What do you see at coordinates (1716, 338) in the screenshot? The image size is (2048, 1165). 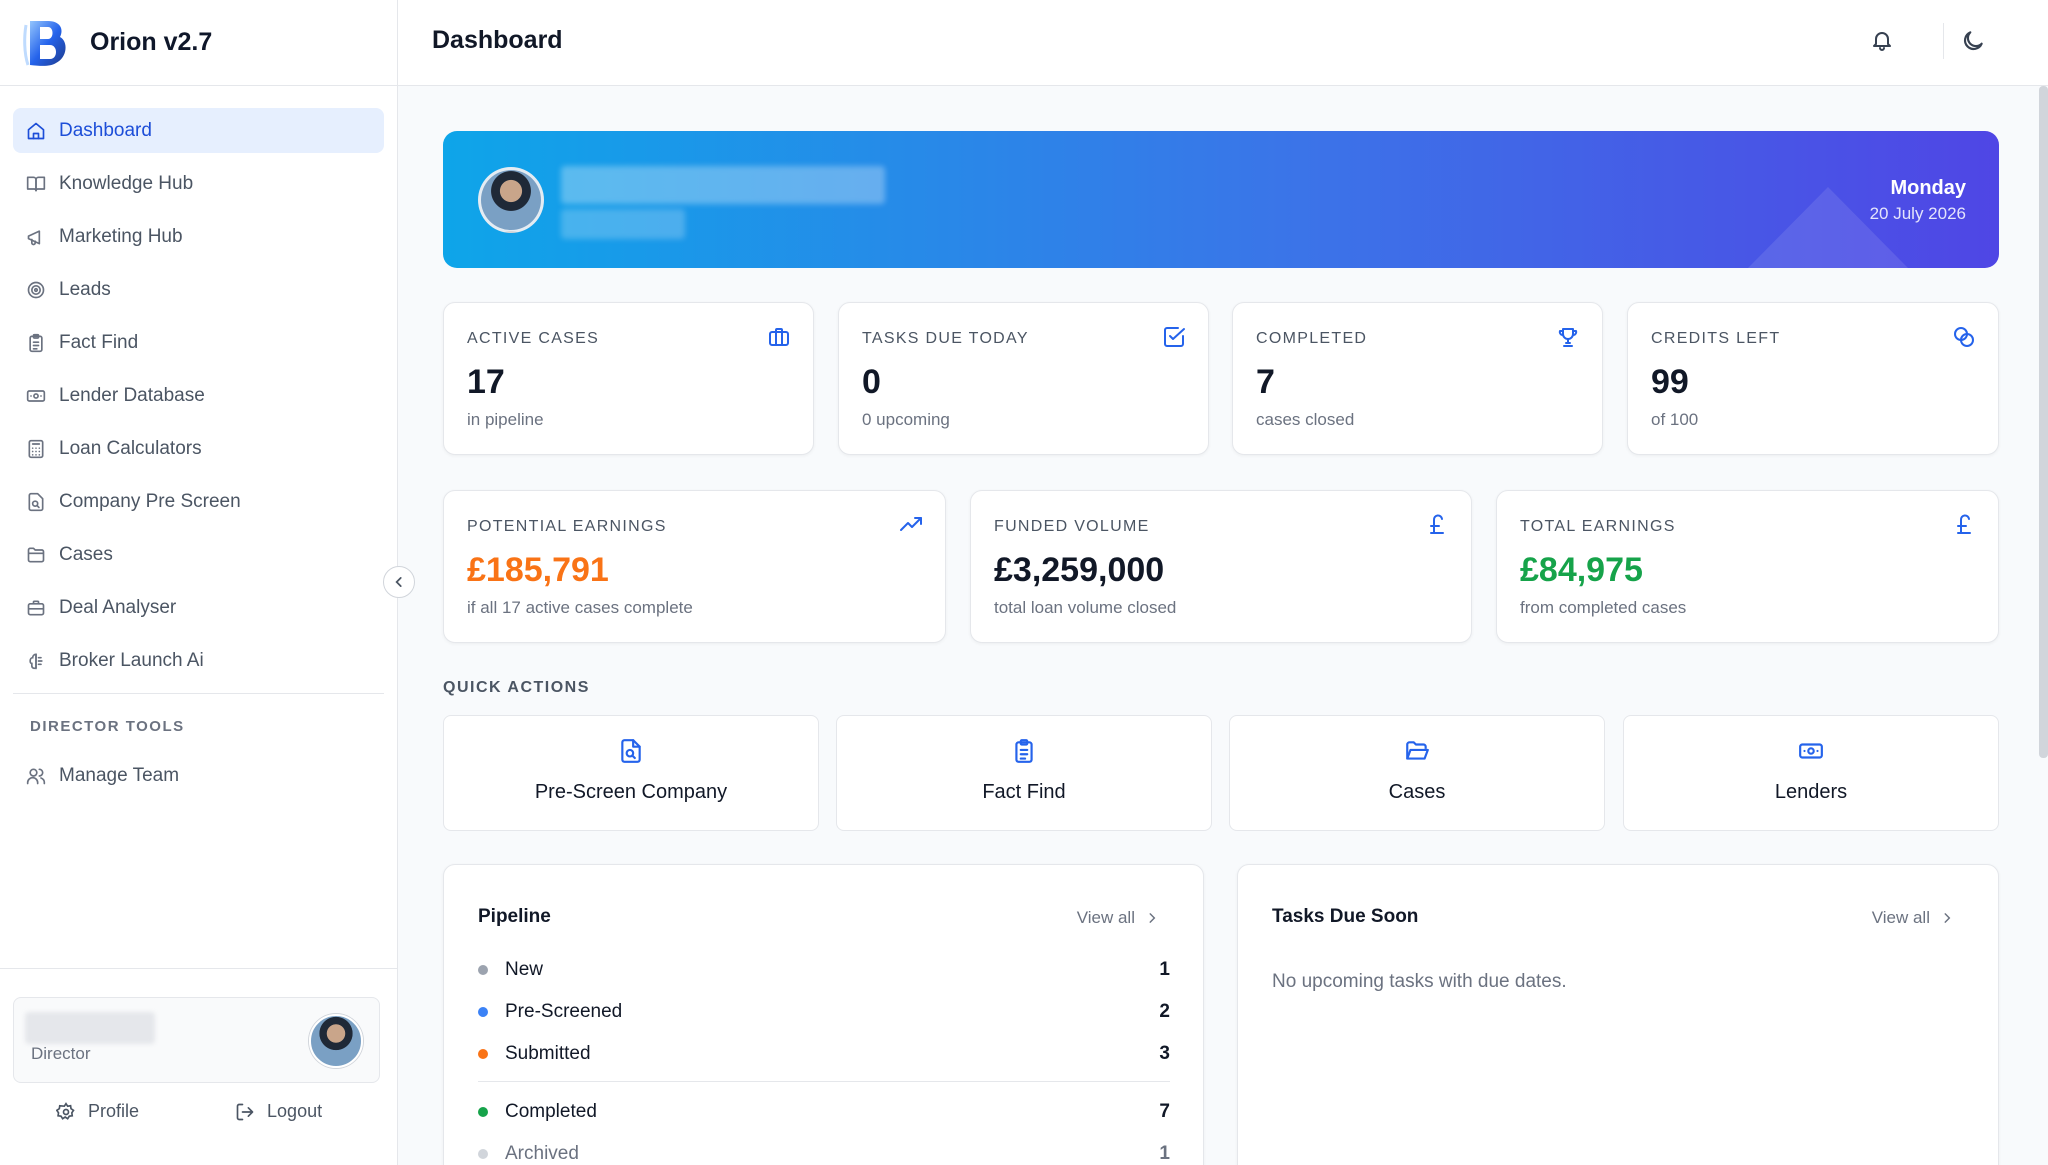 I see `stat-label: CREDITS LEFT` at bounding box center [1716, 338].